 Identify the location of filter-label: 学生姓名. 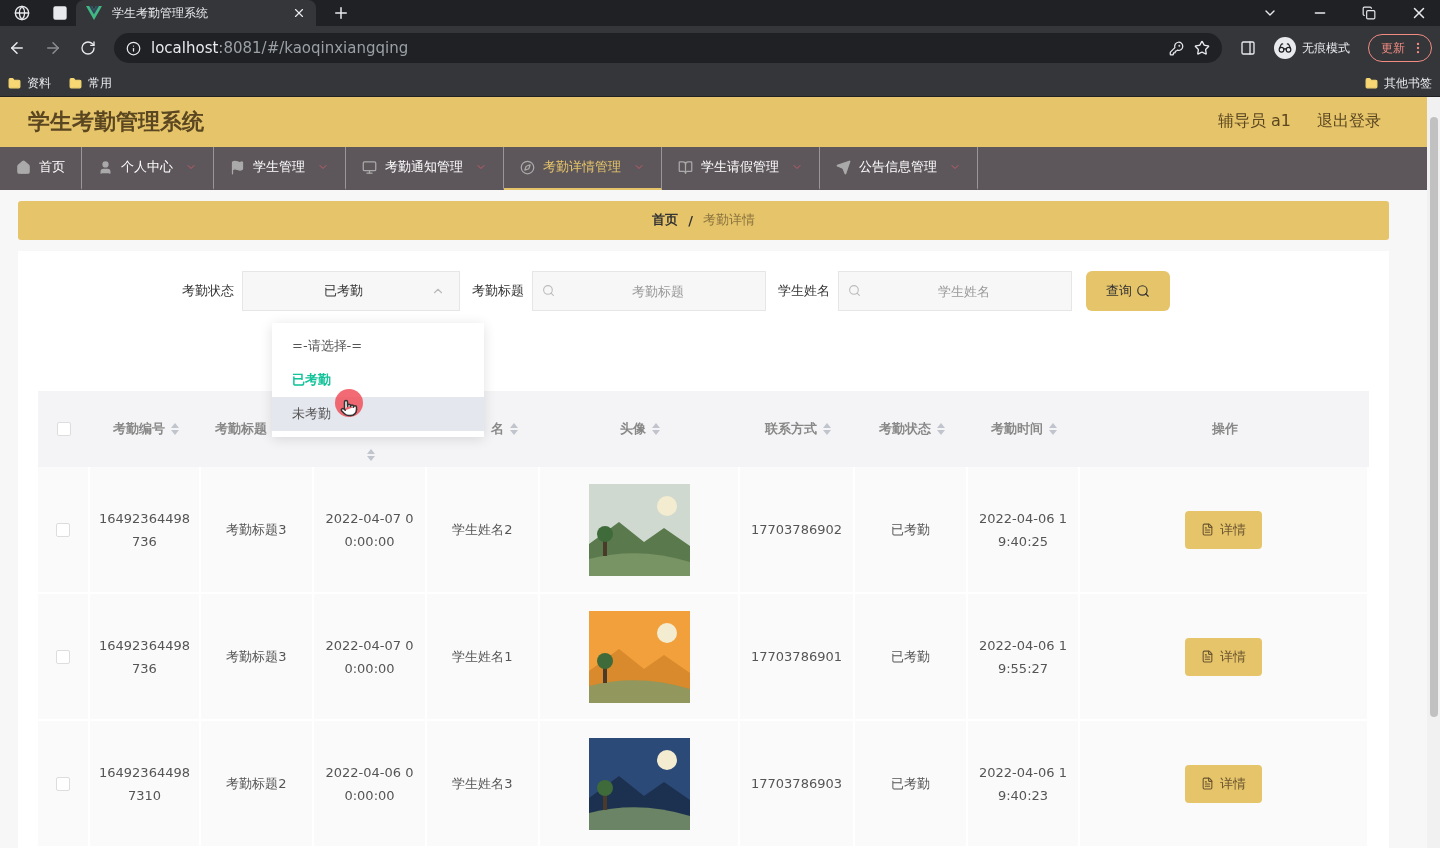
(803, 291).